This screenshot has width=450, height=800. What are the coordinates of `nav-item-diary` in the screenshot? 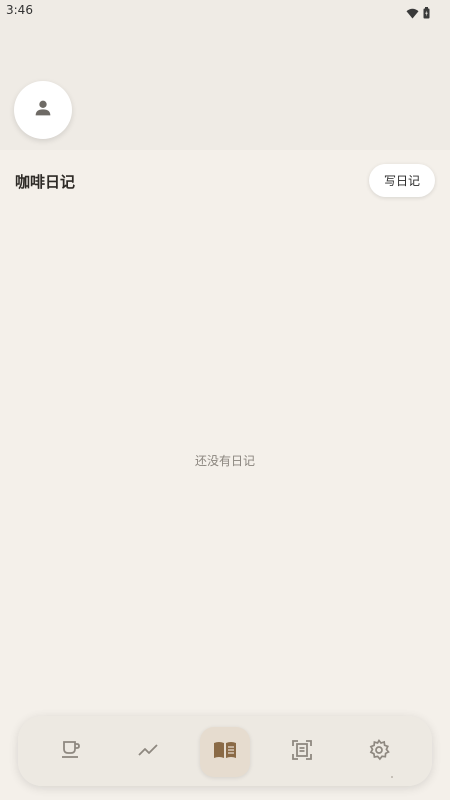 It's located at (225, 752).